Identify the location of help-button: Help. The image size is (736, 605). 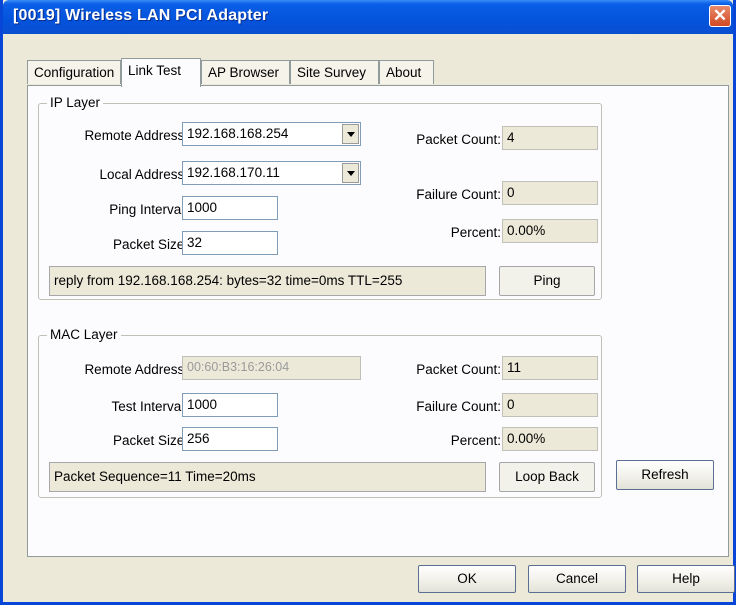
(686, 579).